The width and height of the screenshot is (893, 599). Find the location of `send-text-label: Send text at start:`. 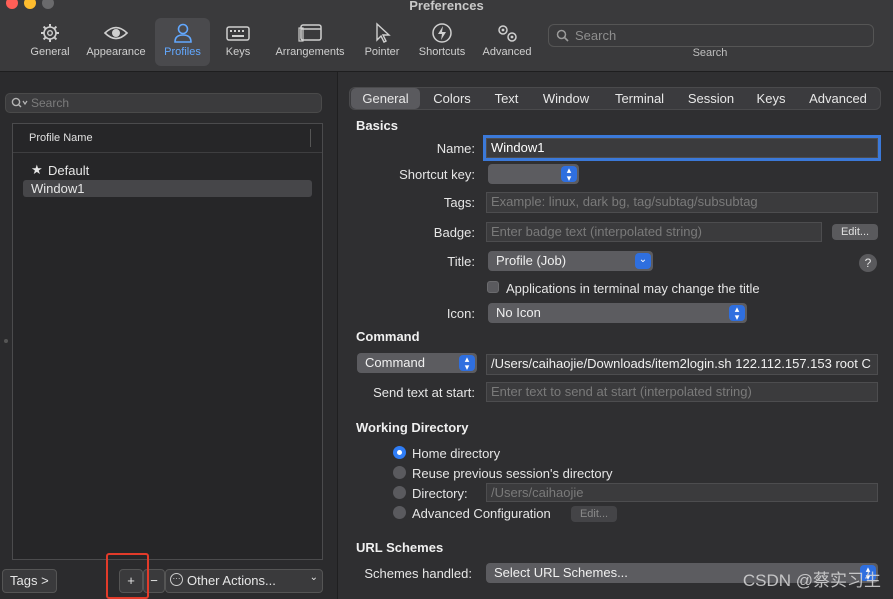

send-text-label: Send text at start: is located at coordinates (424, 392).